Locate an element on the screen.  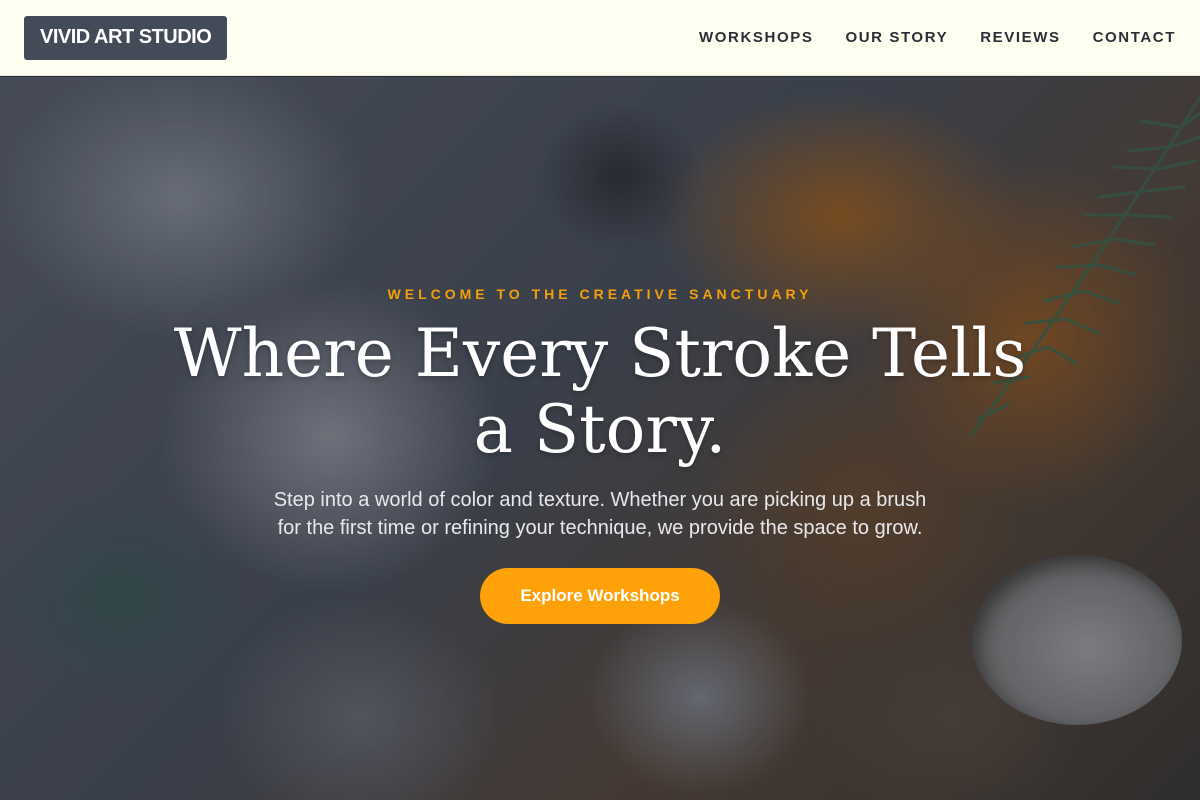
nav-link-our-story: OUR STORY is located at coordinates (896, 37).